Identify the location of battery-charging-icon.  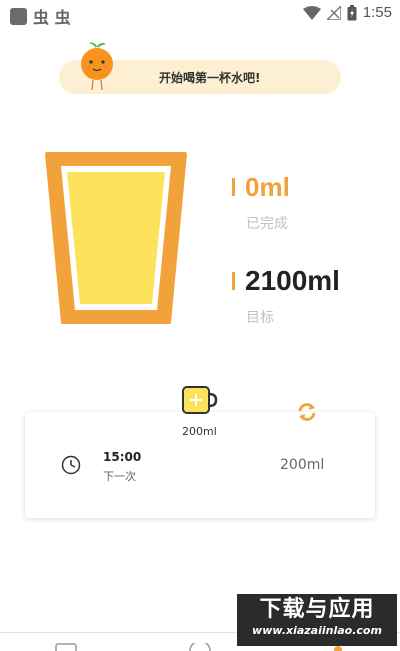
(352, 12).